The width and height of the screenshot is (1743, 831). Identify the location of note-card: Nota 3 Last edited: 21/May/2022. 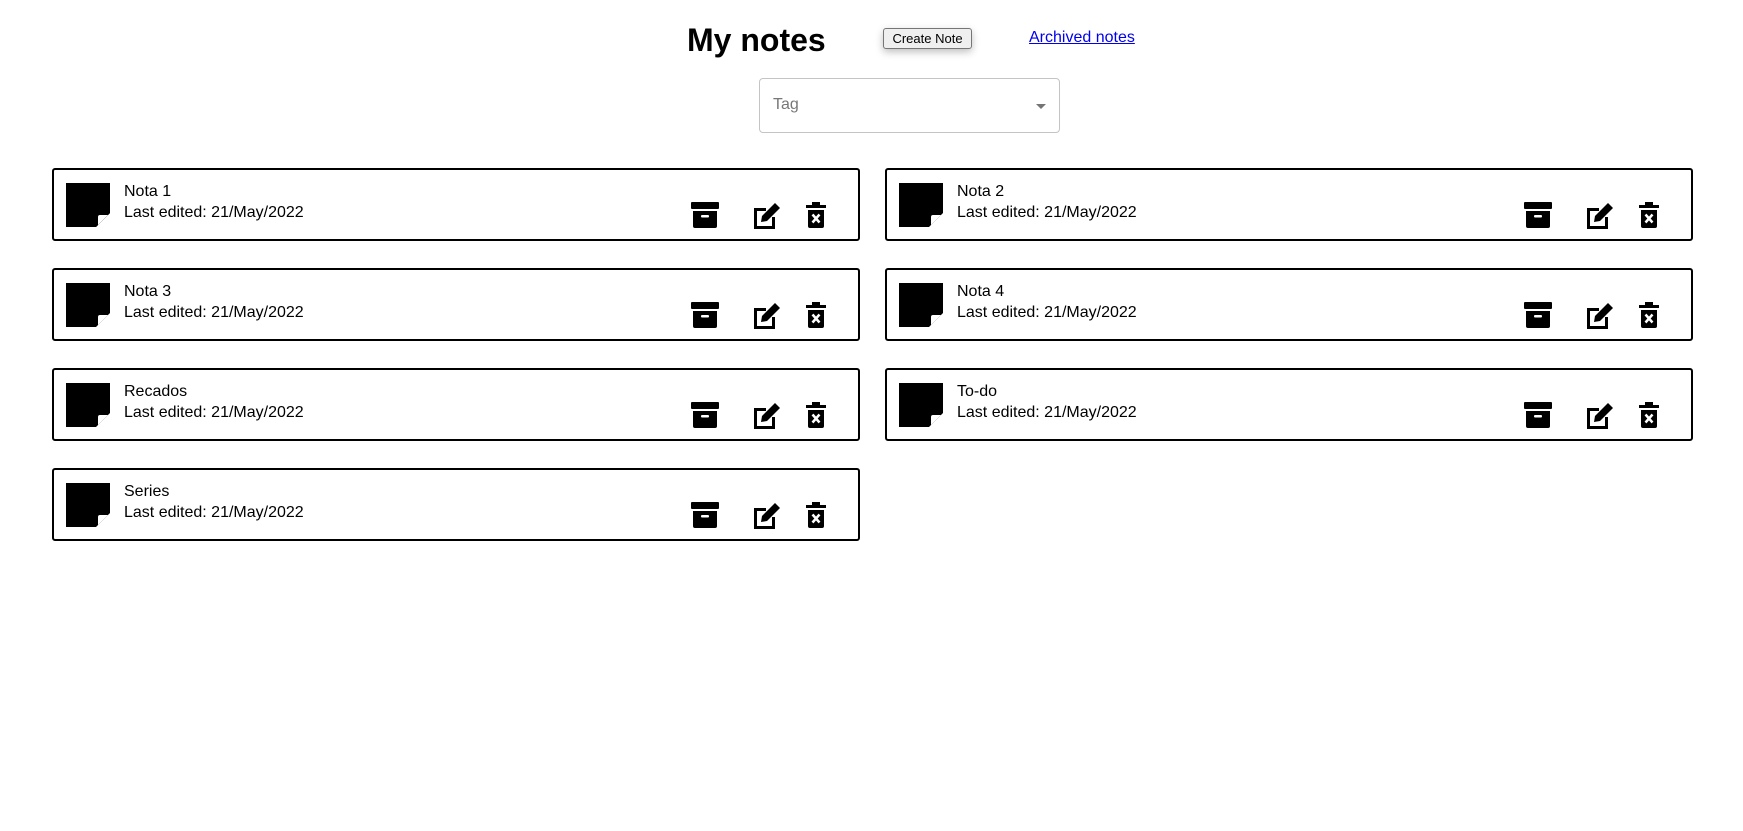
(456, 304).